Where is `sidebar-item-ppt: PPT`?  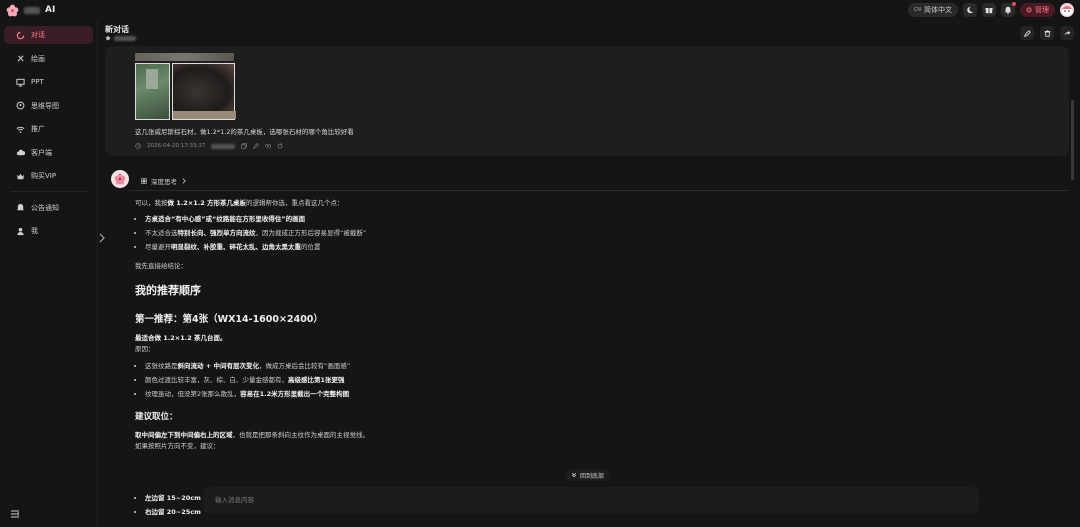 sidebar-item-ppt: PPT is located at coordinates (48, 82).